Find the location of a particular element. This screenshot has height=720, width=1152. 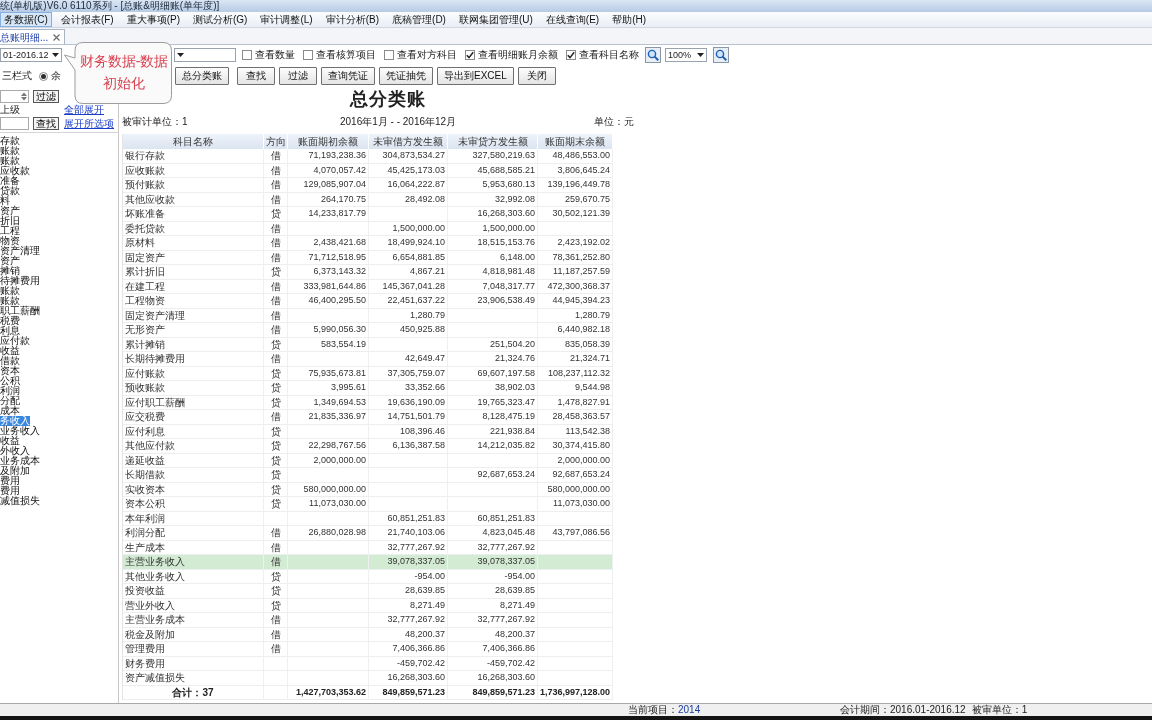

tree-item: 公积 is located at coordinates (10, 381).